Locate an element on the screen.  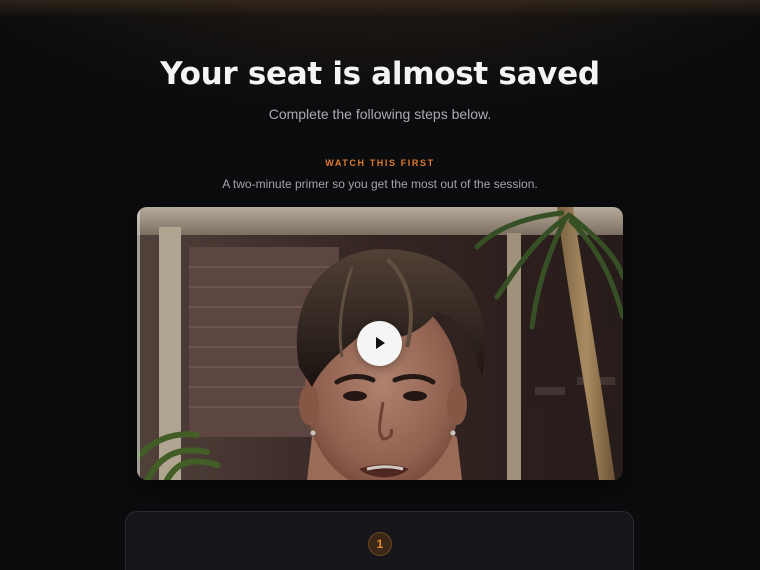
play-icon is located at coordinates (380, 343).